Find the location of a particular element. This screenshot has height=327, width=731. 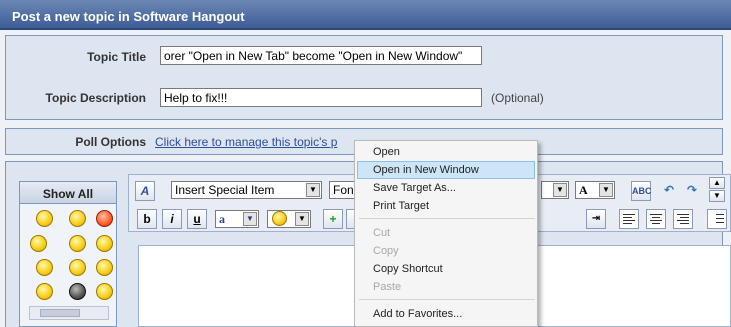

menu-item-copy-shortcut: Copy Shortcut is located at coordinates (446, 269).